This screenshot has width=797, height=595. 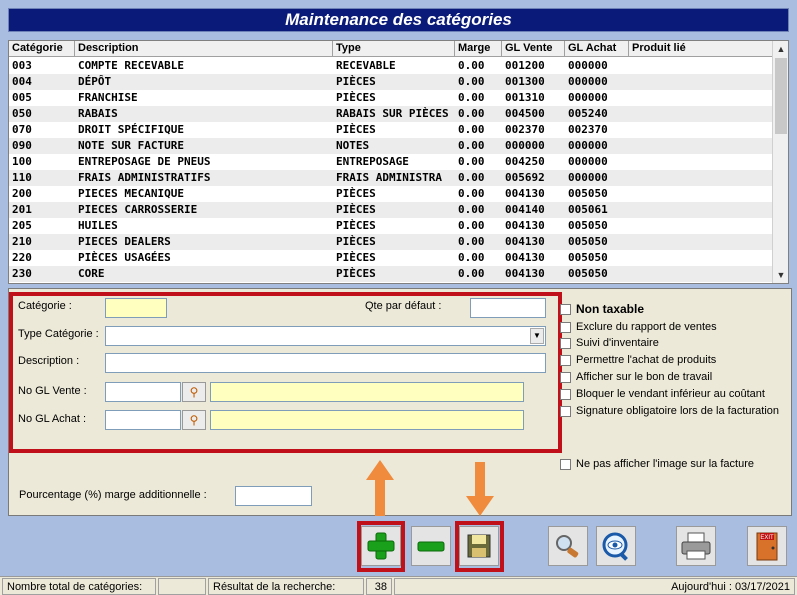 What do you see at coordinates (398, 20) in the screenshot?
I see `window-title: Maintenance des catégories` at bounding box center [398, 20].